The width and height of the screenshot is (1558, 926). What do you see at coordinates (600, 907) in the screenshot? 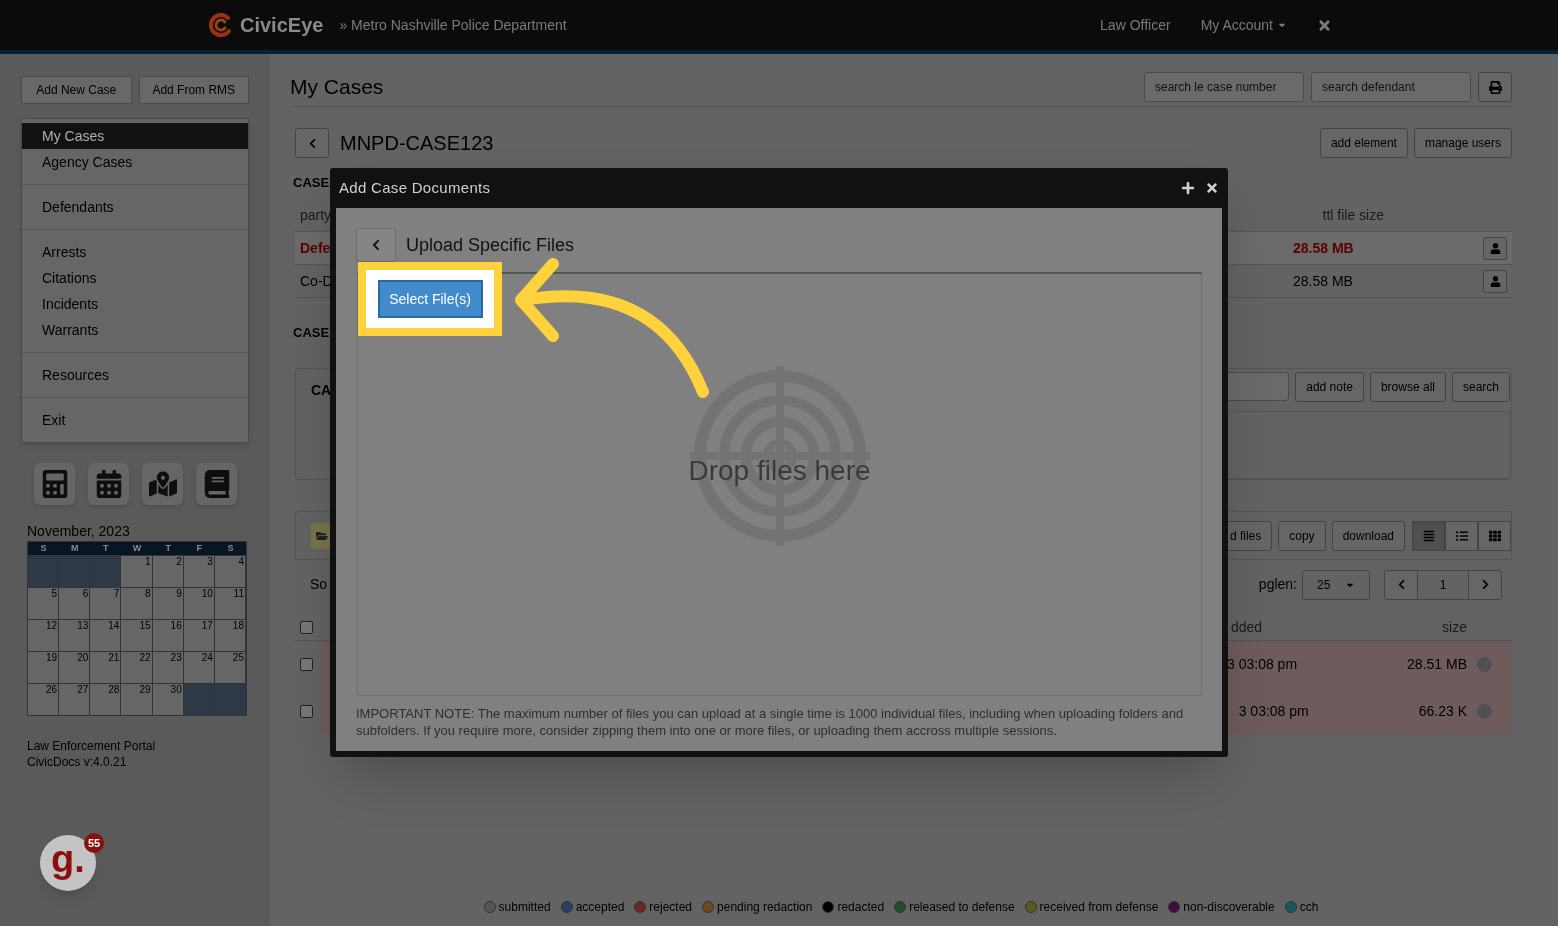
I see `legend-label: accepted` at bounding box center [600, 907].